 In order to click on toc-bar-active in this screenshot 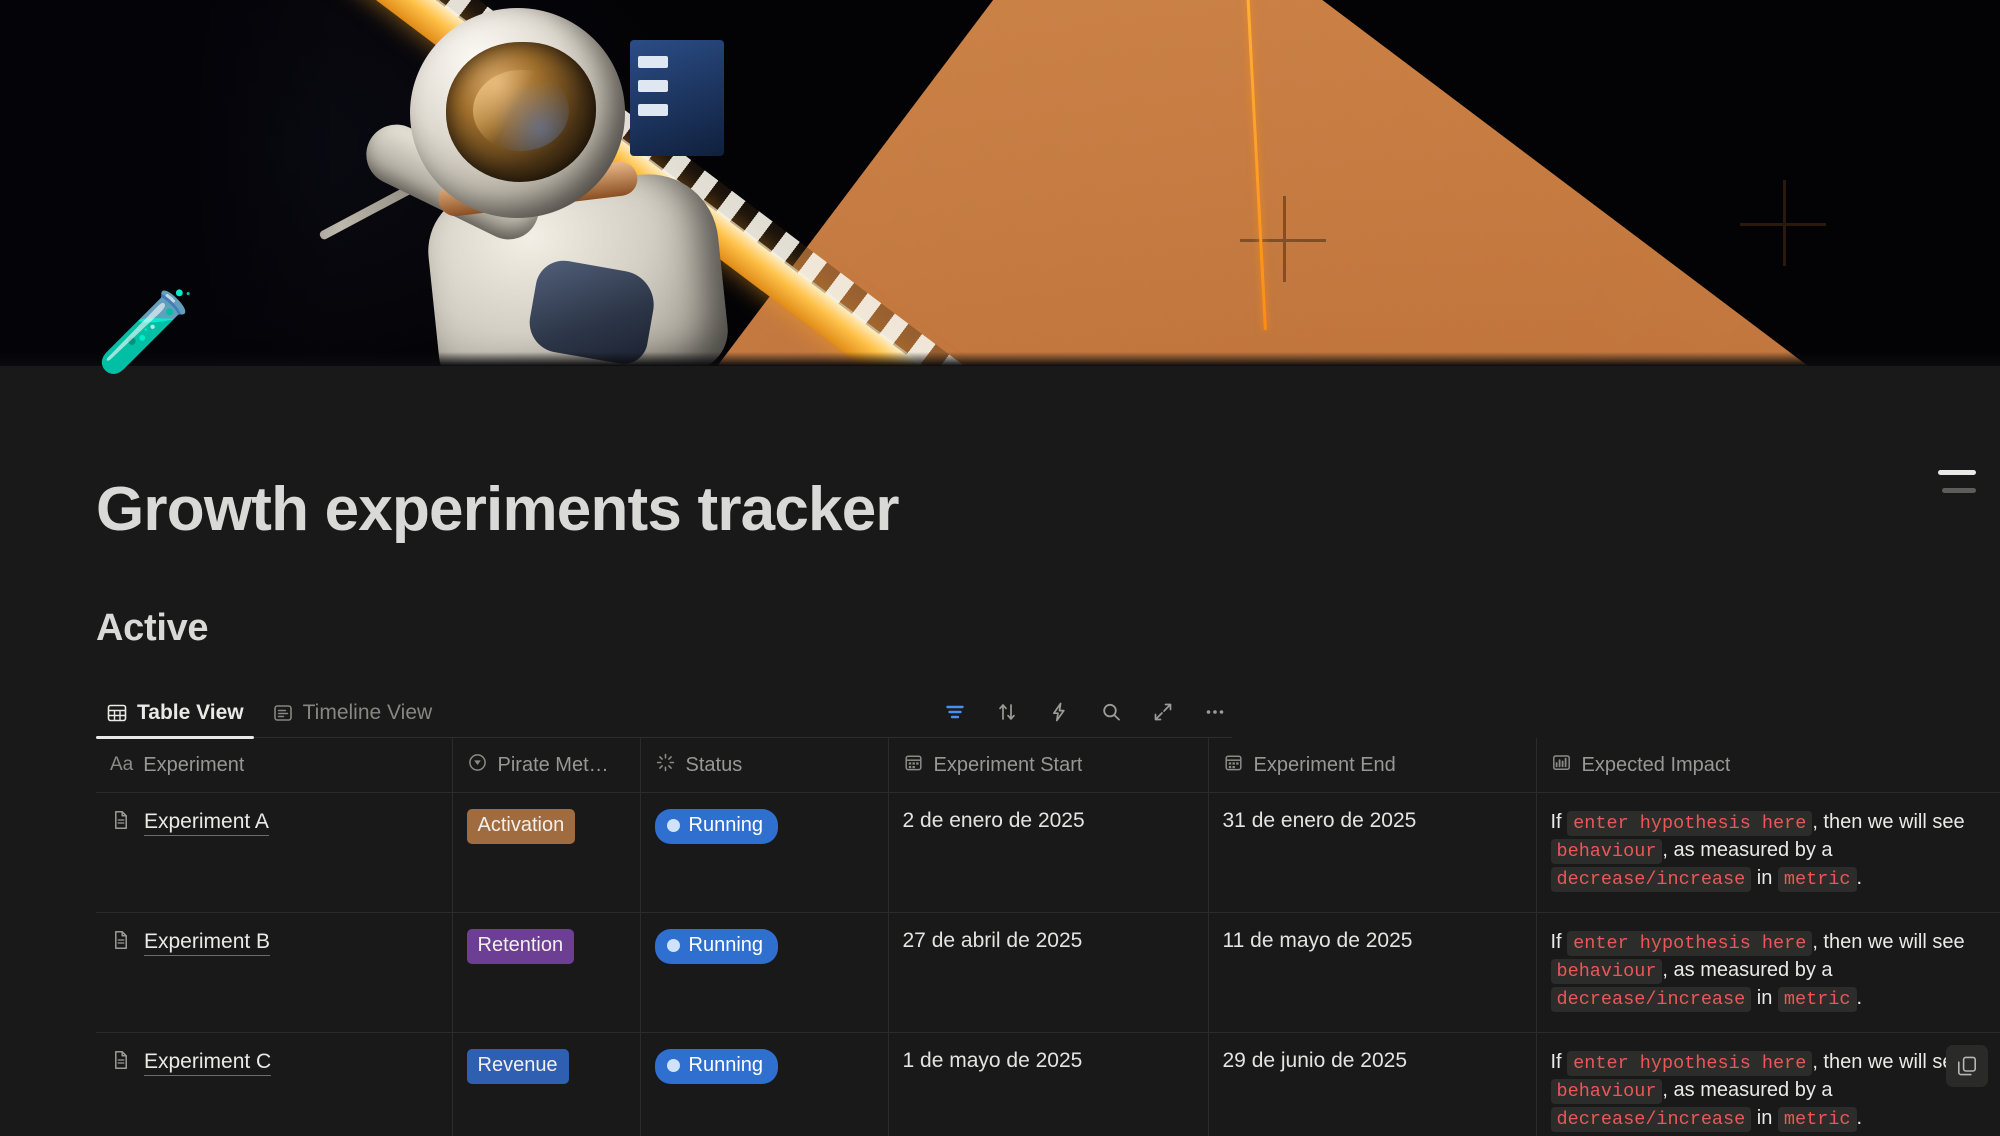, I will do `click(1957, 472)`.